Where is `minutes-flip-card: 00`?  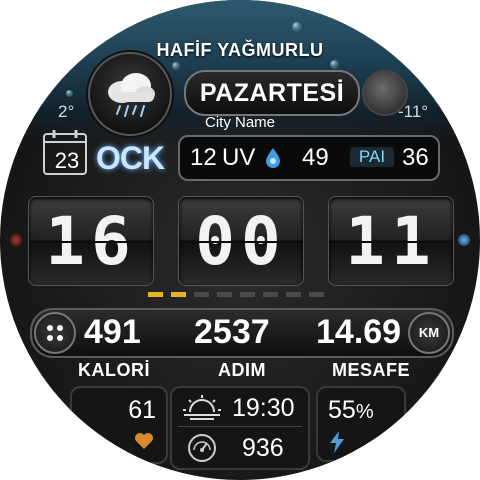
minutes-flip-card: 00 is located at coordinates (241, 241).